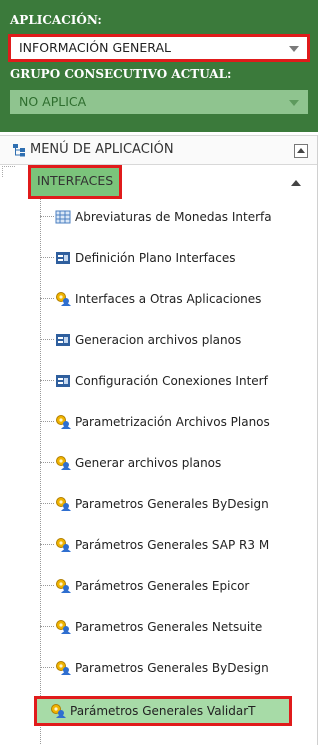  What do you see at coordinates (63, 217) in the screenshot?
I see `grid-icon` at bounding box center [63, 217].